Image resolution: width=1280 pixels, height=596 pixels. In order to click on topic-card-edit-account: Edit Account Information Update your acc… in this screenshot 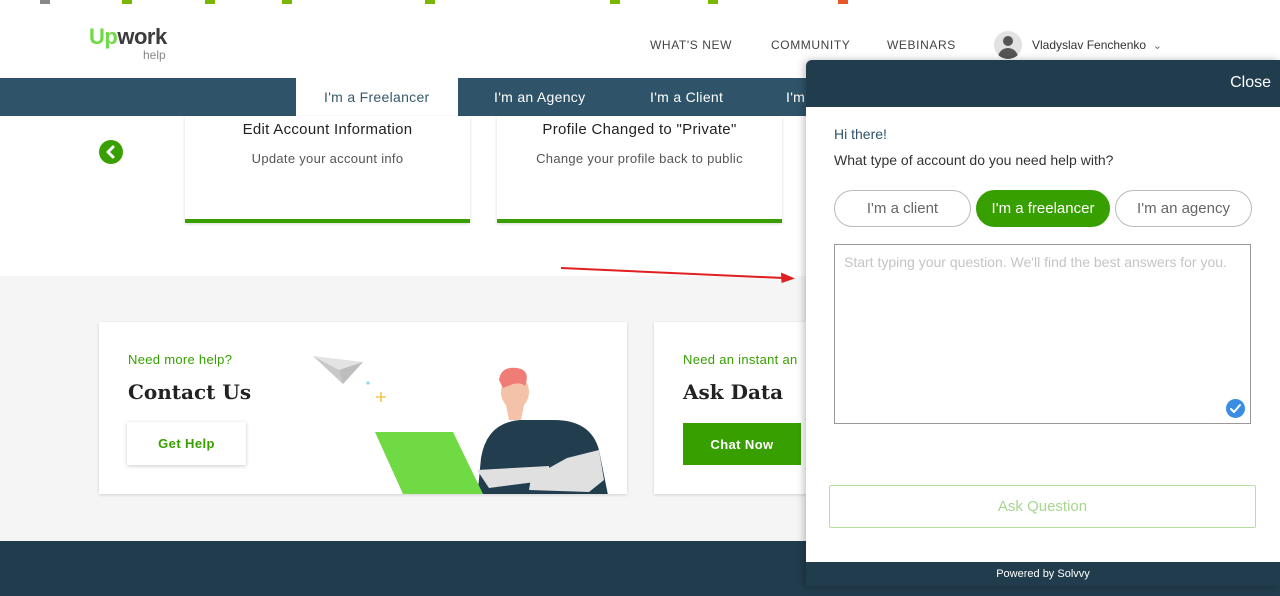, I will do `click(327, 169)`.